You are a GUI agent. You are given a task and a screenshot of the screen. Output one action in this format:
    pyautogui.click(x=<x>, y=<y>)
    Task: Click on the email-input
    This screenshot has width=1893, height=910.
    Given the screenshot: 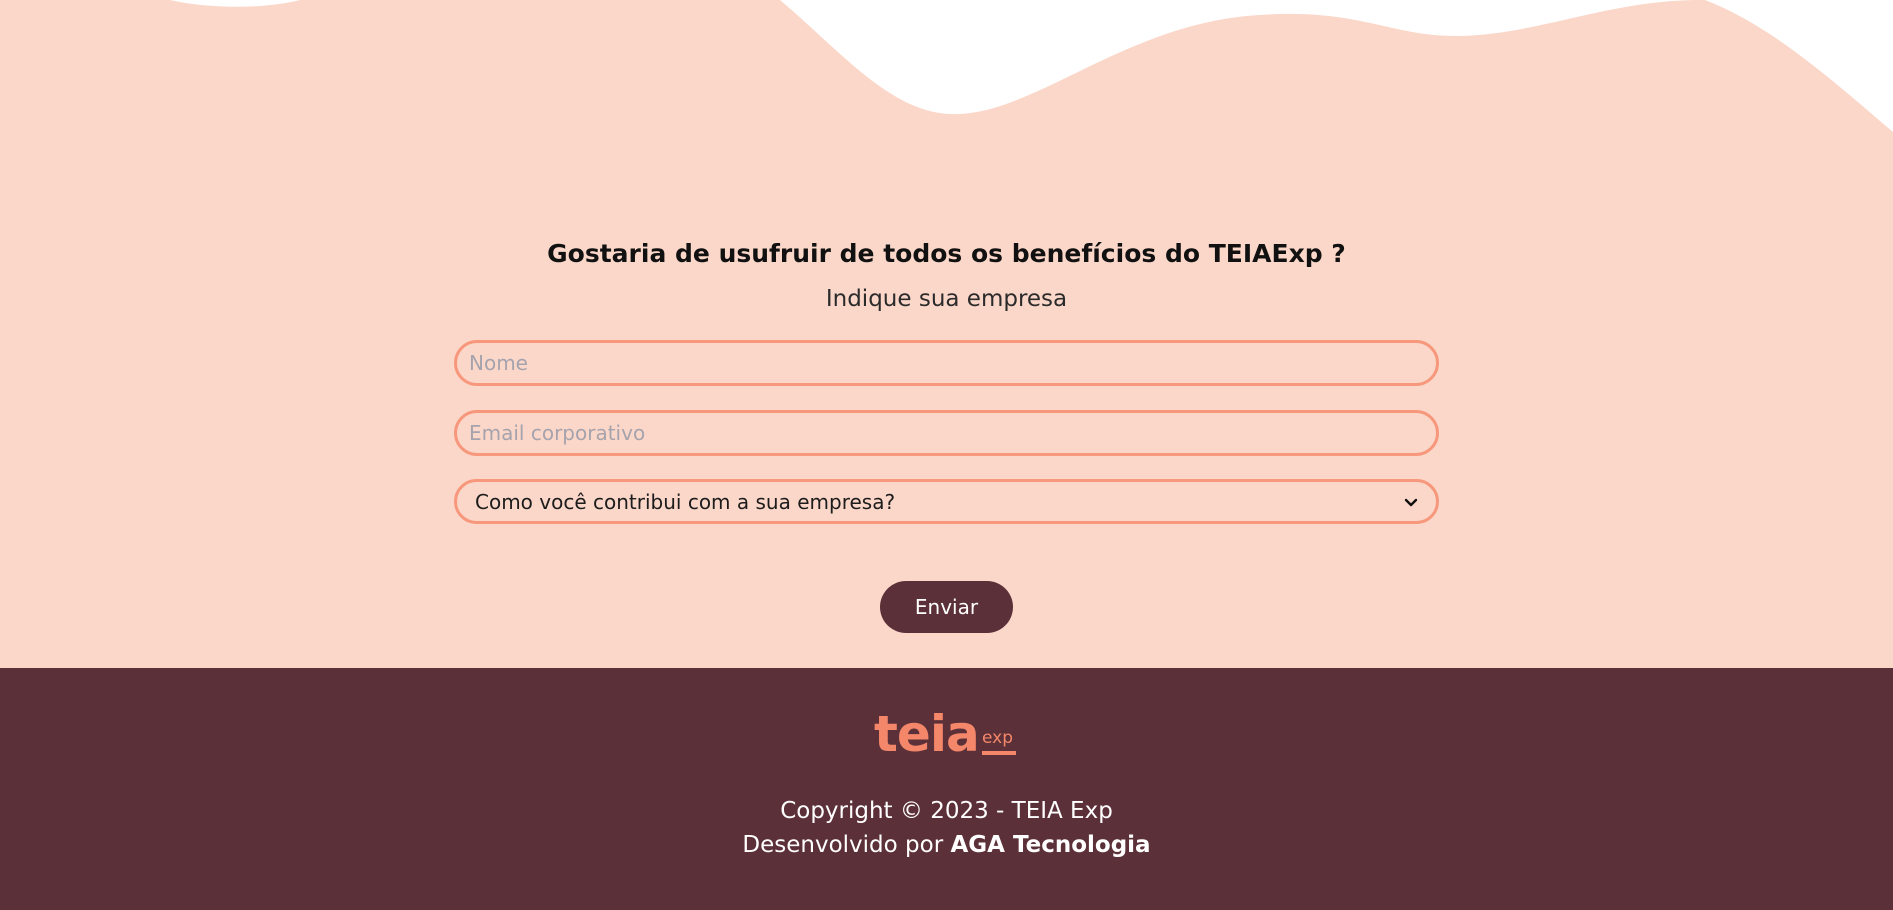 What is the action you would take?
    pyautogui.click(x=946, y=433)
    